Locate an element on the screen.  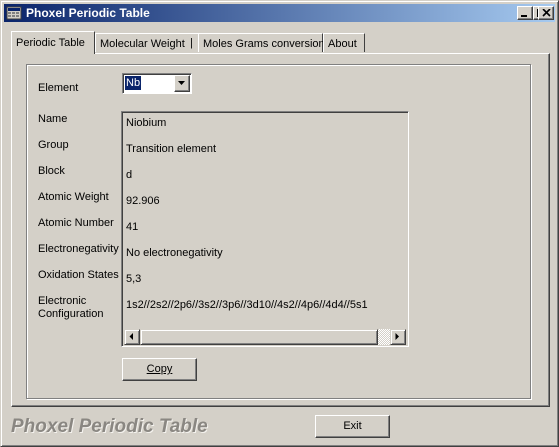
electronegativity-value: No electronegativity is located at coordinates (174, 253).